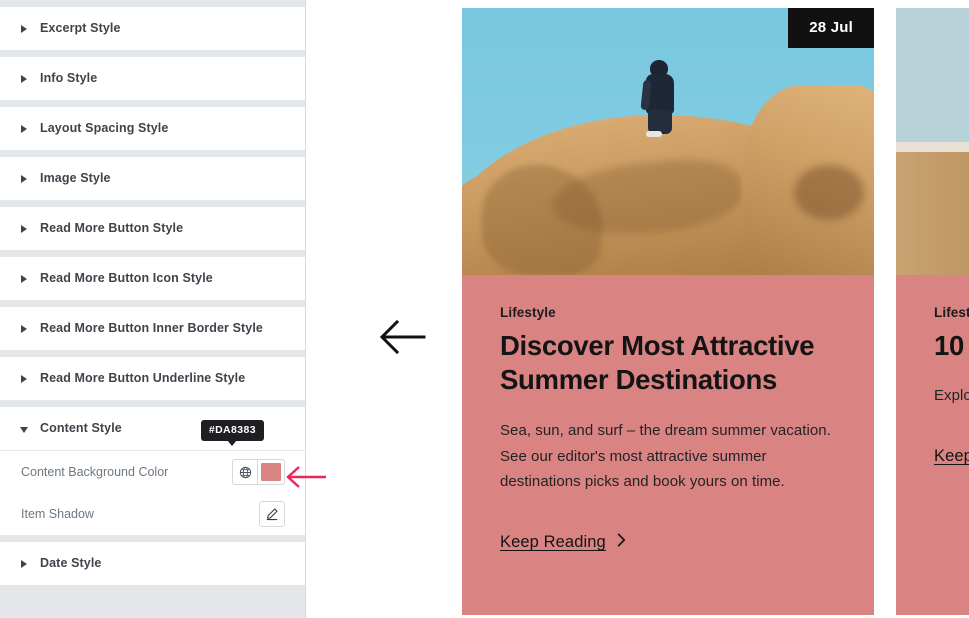  What do you see at coordinates (80, 28) in the screenshot?
I see `section-label: Excerpt Style` at bounding box center [80, 28].